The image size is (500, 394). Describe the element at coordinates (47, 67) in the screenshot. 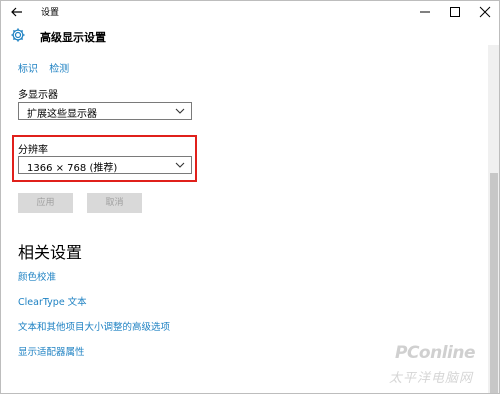

I see `display-links: 标识 检测` at that location.